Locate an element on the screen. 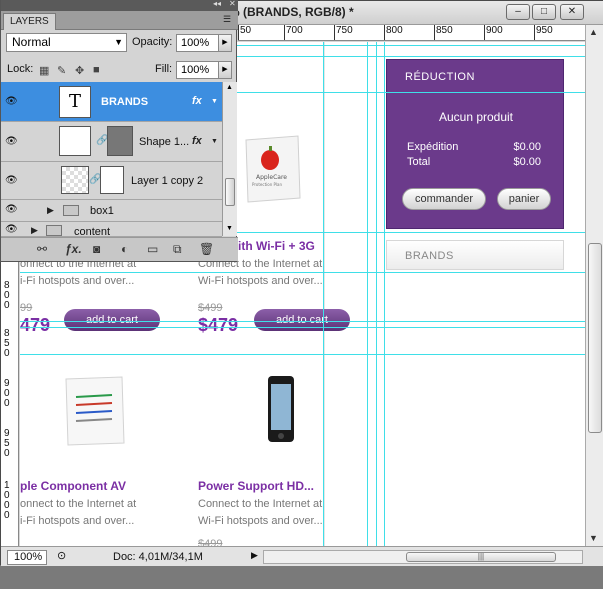  ruler-label: 800 is located at coordinates (394, 30).